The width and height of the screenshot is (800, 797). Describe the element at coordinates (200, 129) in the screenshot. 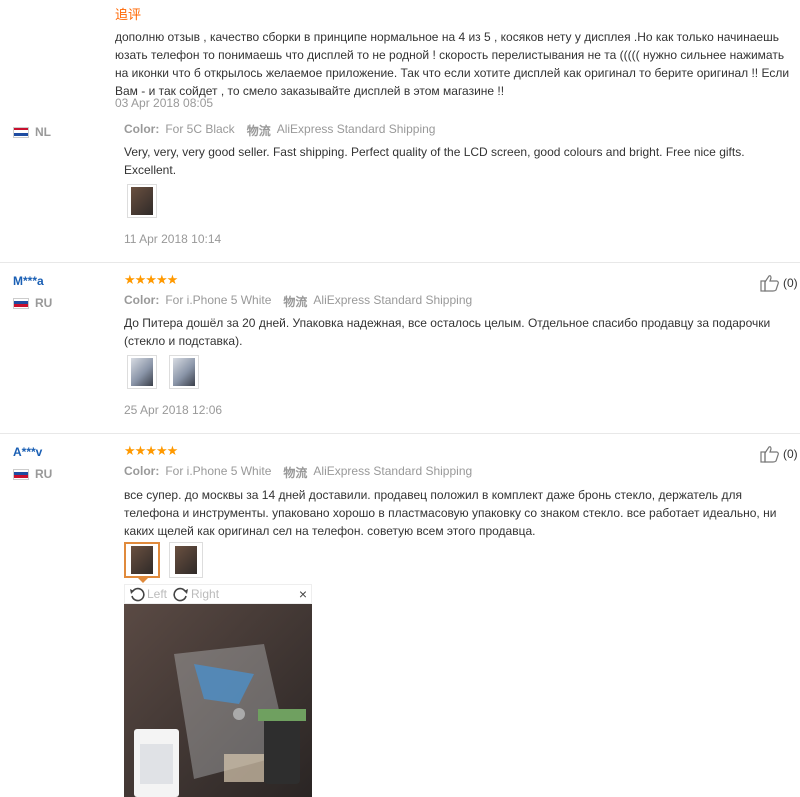

I see `color-value: For 5C Black` at that location.